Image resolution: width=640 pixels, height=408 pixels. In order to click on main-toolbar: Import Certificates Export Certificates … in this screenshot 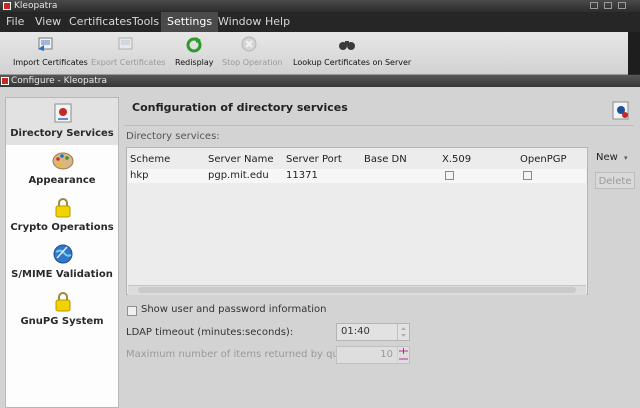, I will do `click(314, 53)`.